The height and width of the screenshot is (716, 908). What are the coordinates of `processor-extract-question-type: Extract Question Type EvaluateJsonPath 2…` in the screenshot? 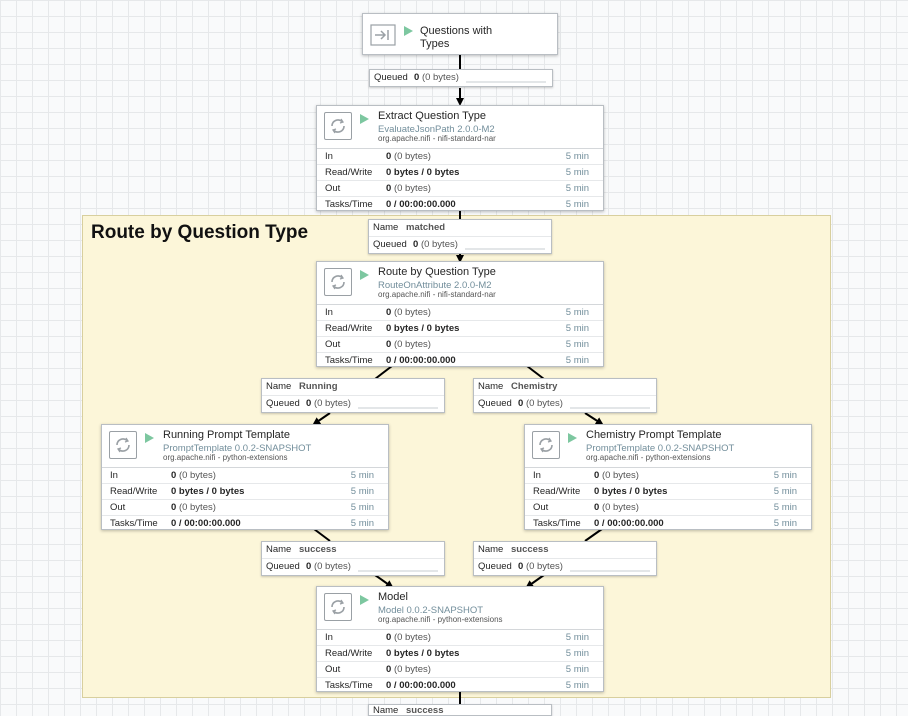 It's located at (460, 158).